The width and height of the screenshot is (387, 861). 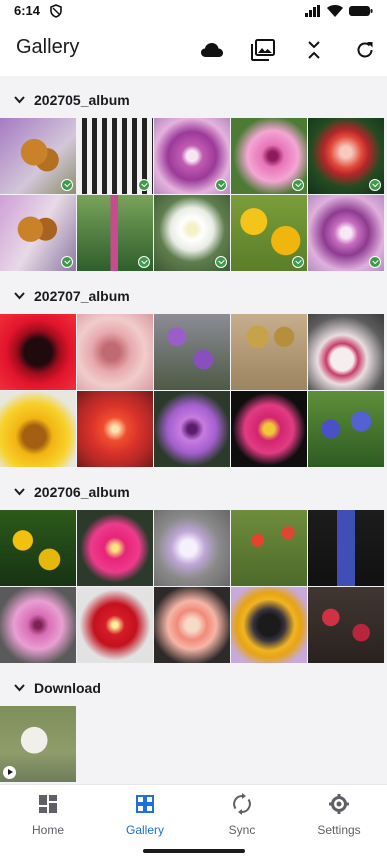 What do you see at coordinates (82, 492) in the screenshot?
I see `album-title: 202706_album` at bounding box center [82, 492].